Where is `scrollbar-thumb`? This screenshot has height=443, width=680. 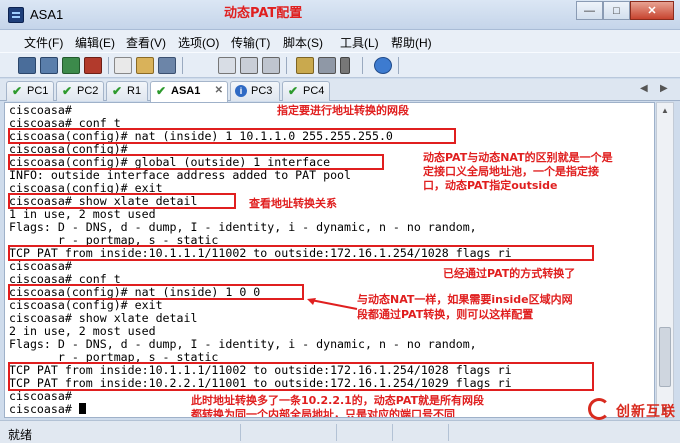 scrollbar-thumb is located at coordinates (665, 357).